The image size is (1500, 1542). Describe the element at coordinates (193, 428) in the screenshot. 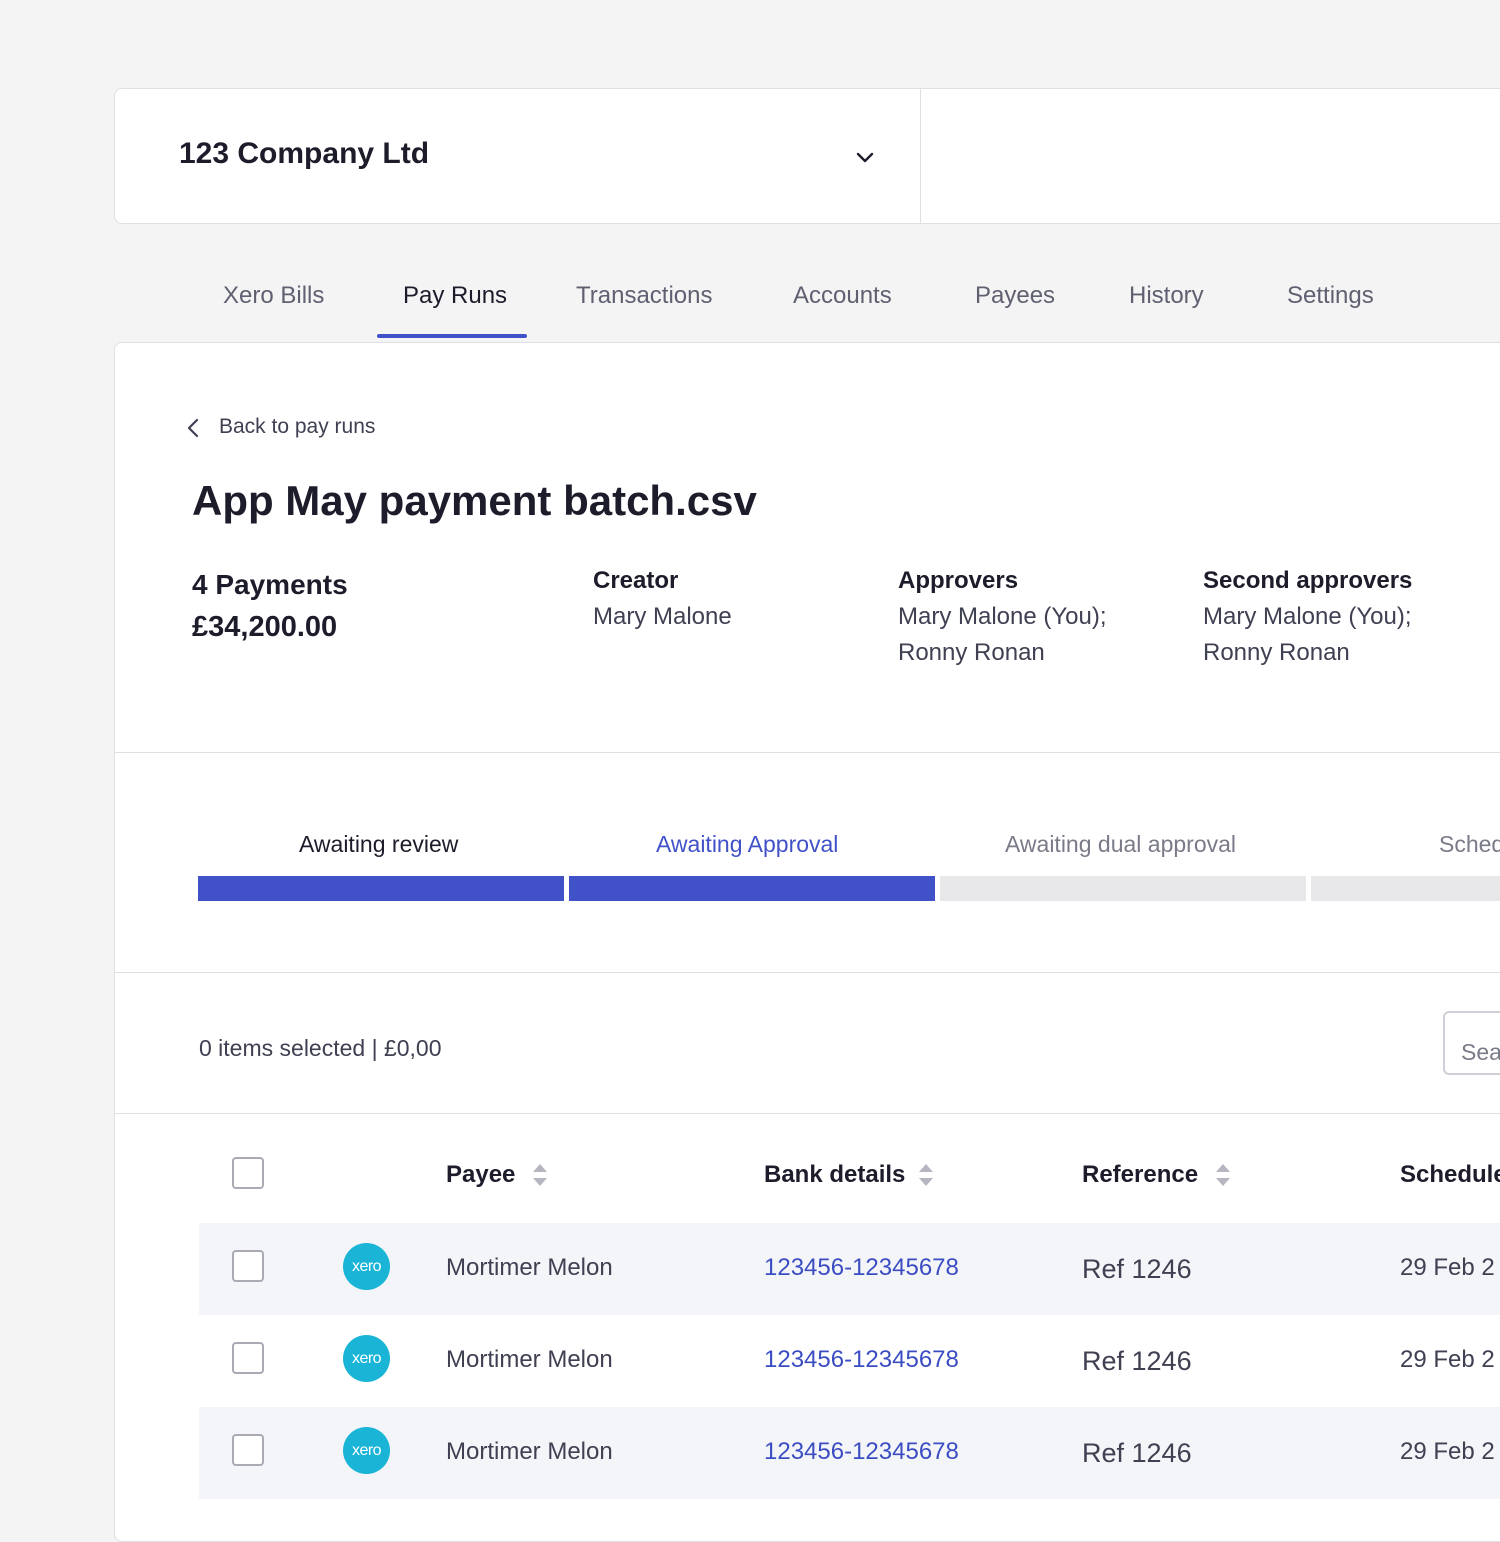

I see `chevron-left-icon` at that location.